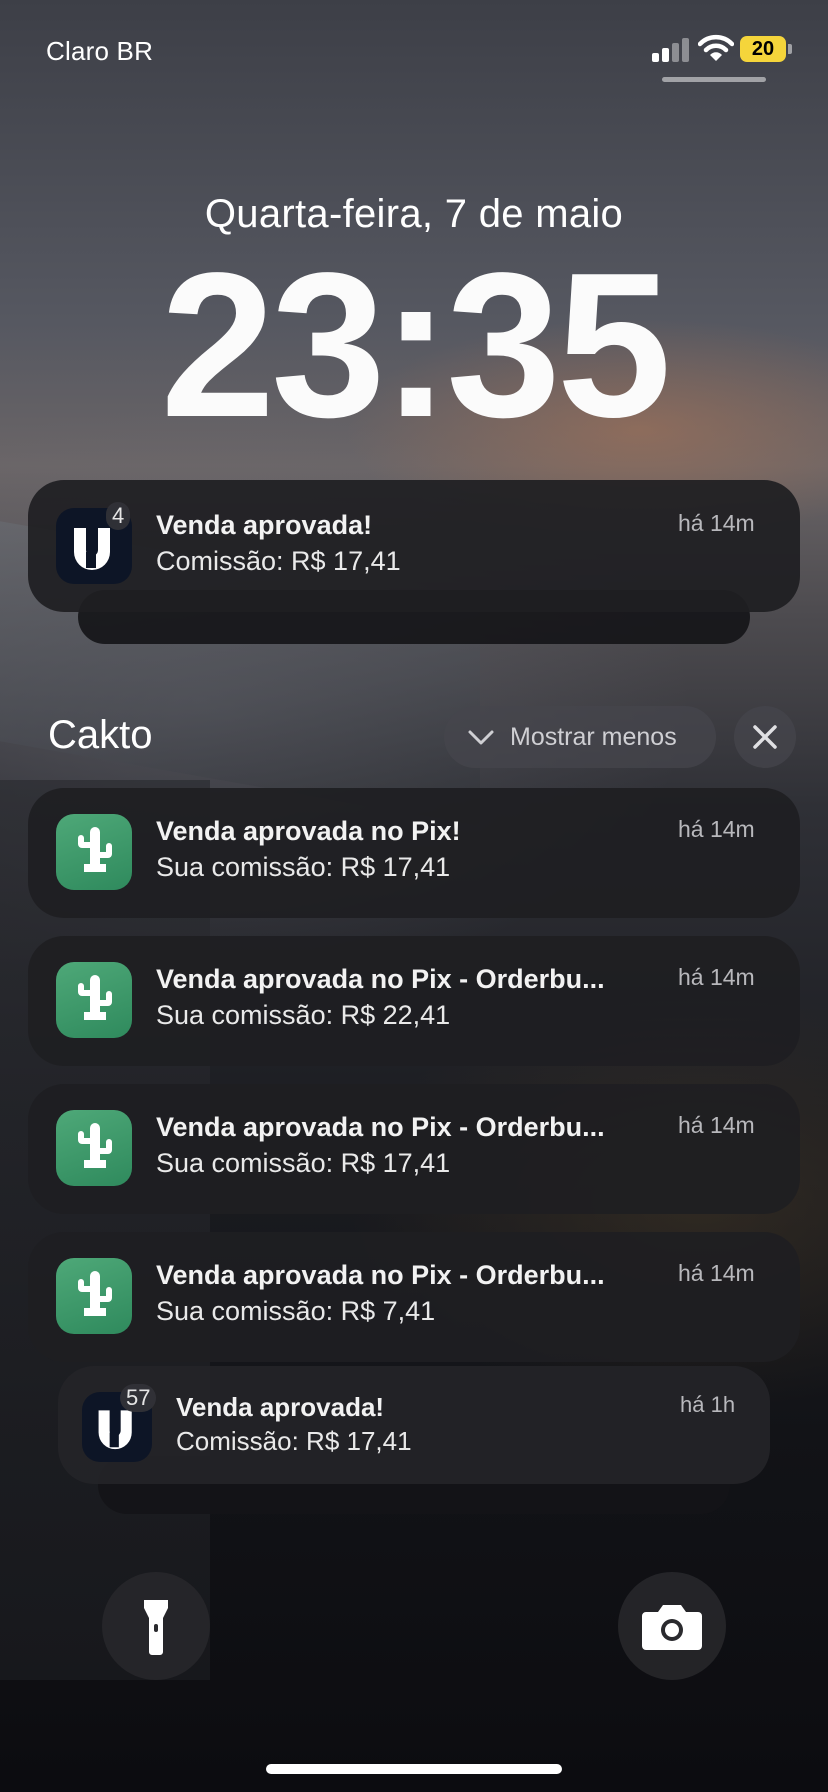 This screenshot has width=828, height=1792. Describe the element at coordinates (708, 1404) in the screenshot. I see `notification-time: há 1h` at that location.